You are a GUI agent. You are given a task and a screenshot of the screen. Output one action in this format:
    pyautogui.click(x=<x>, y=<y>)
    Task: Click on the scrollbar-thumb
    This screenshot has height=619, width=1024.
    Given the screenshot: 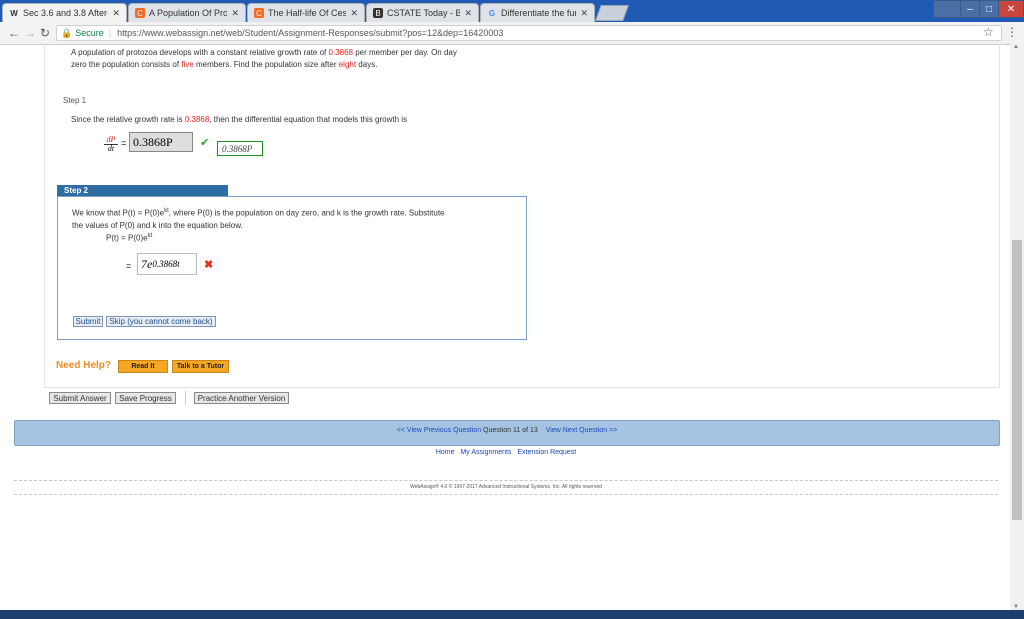 What is the action you would take?
    pyautogui.click(x=1017, y=380)
    